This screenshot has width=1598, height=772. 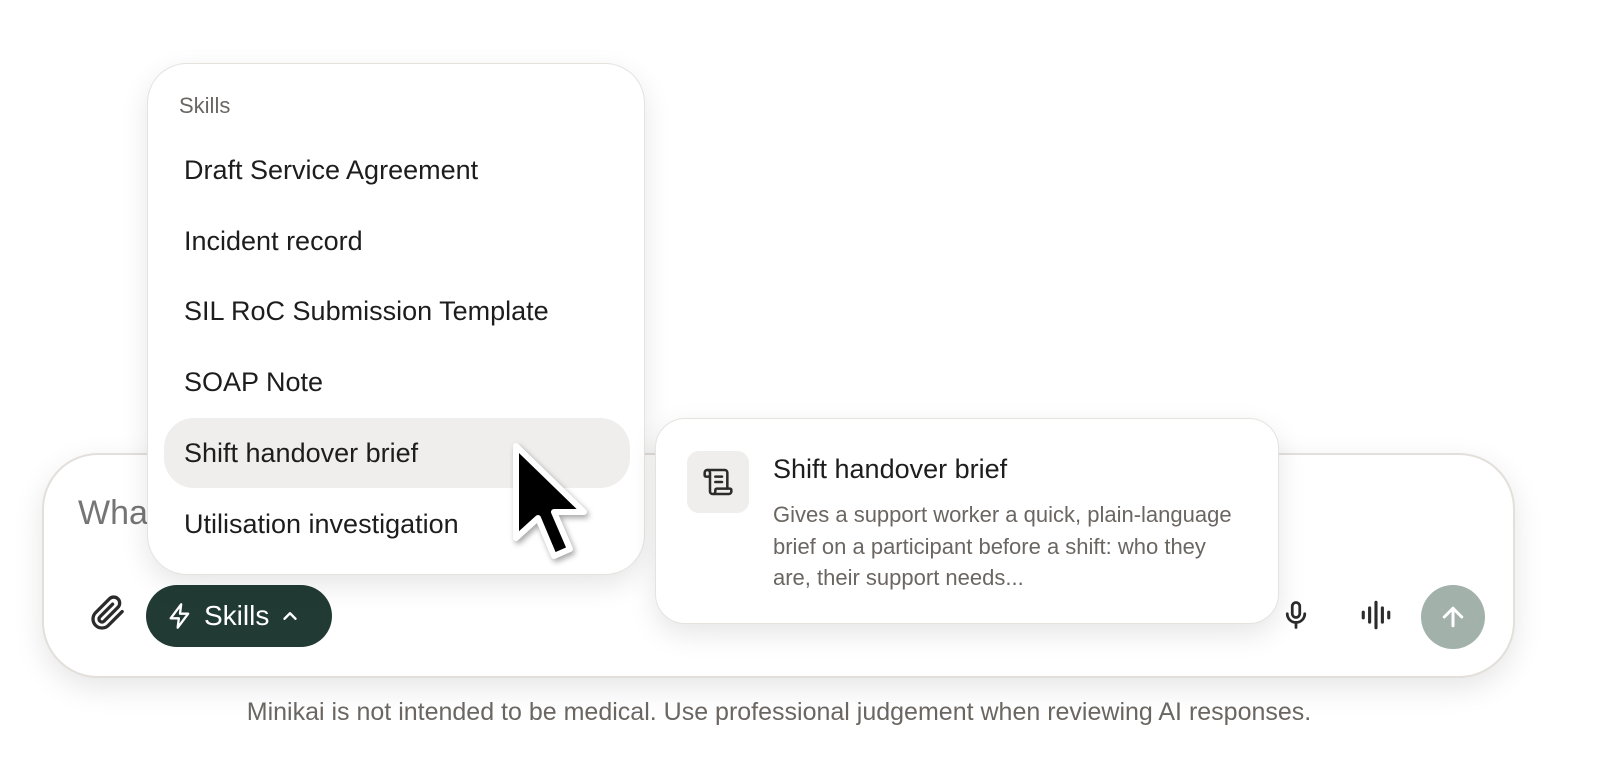 I want to click on microphone-button, so click(x=1296, y=615).